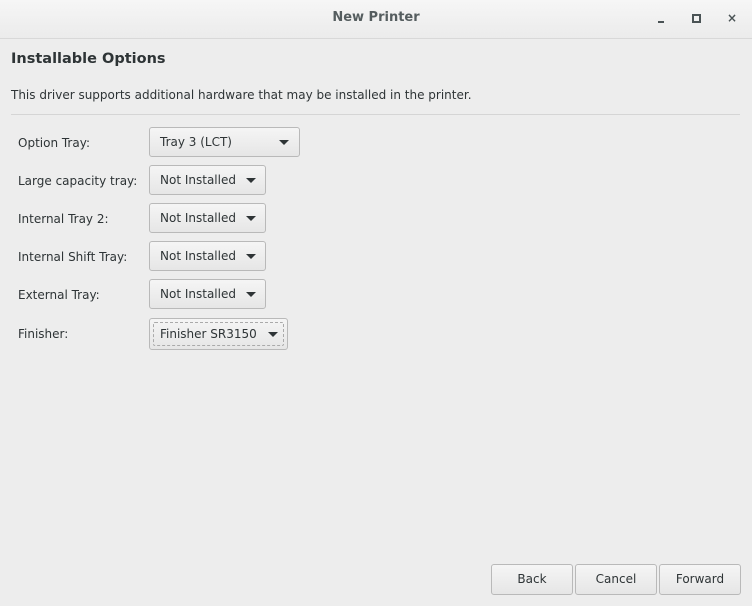  Describe the element at coordinates (198, 218) in the screenshot. I see `internal-tray-2-value: Not Installed` at that location.